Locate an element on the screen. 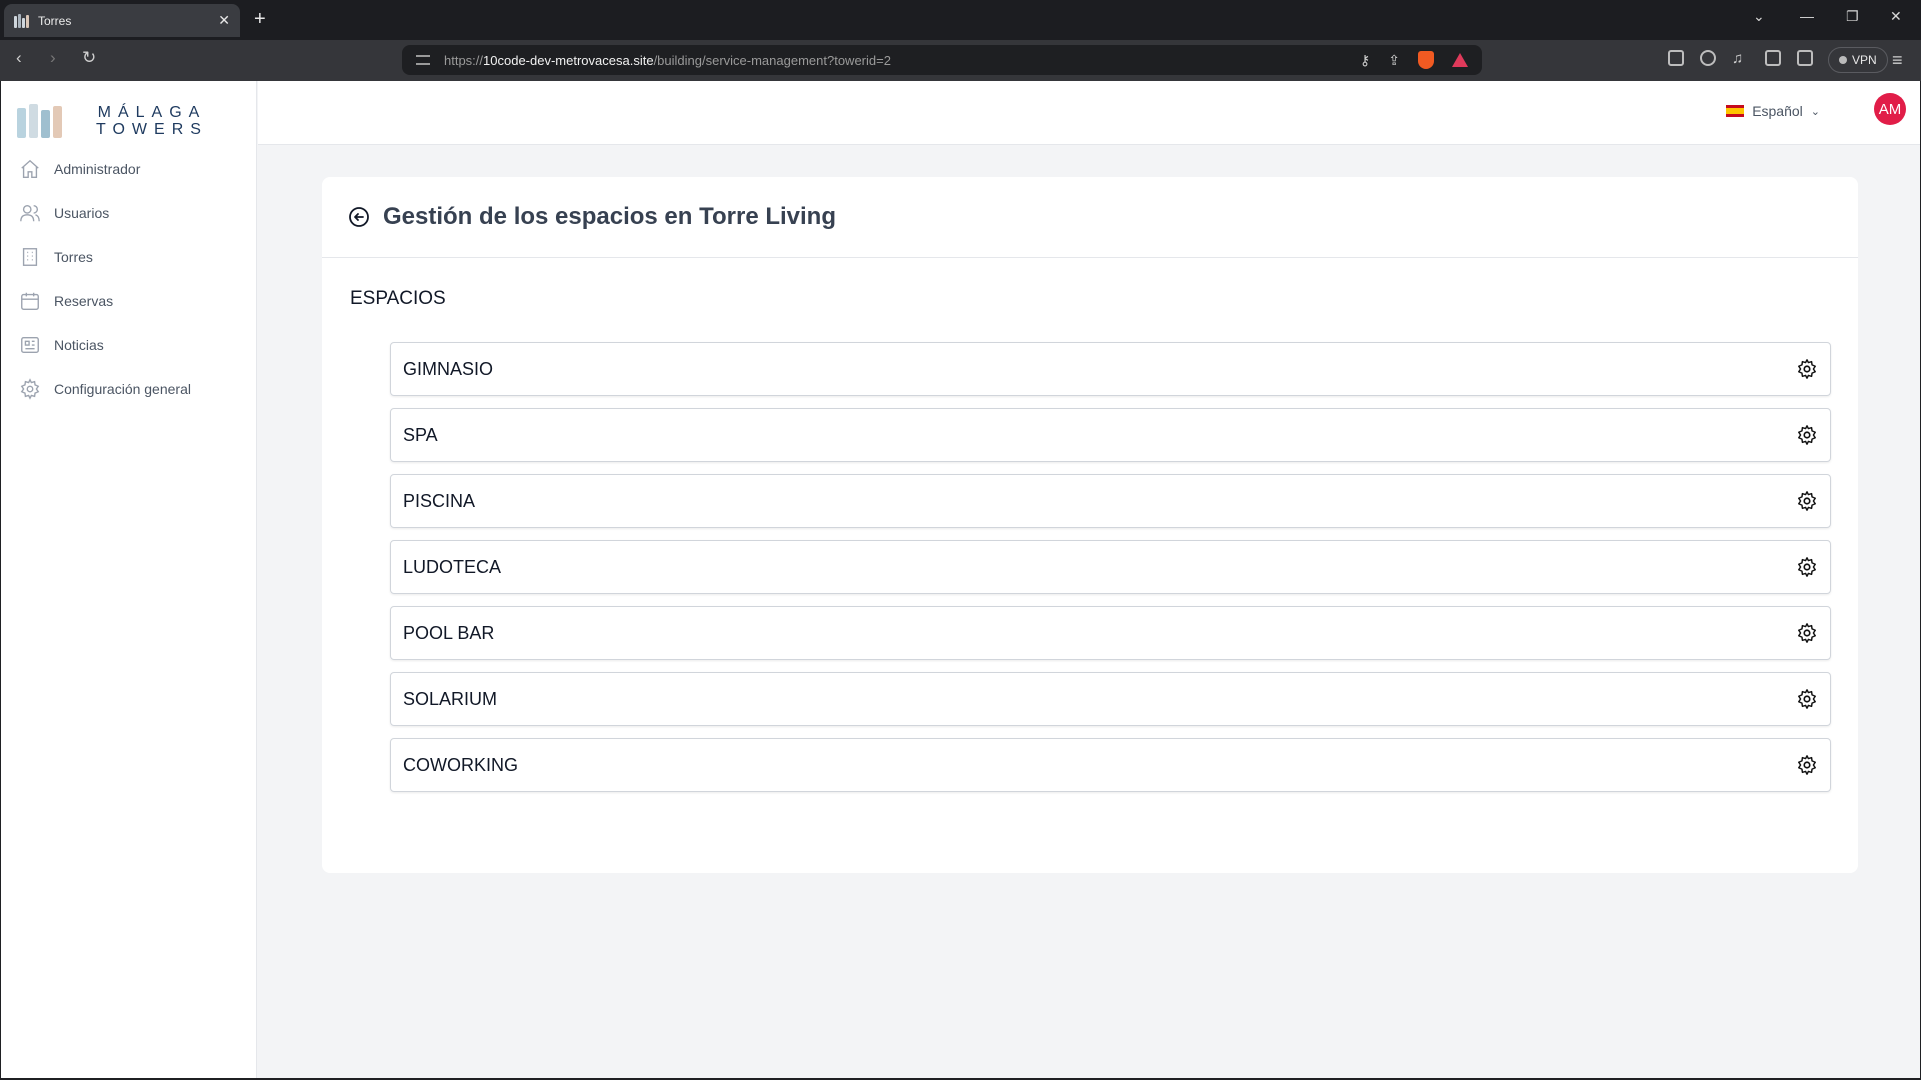 The image size is (1921, 1080). users-icon is located at coordinates (30, 213).